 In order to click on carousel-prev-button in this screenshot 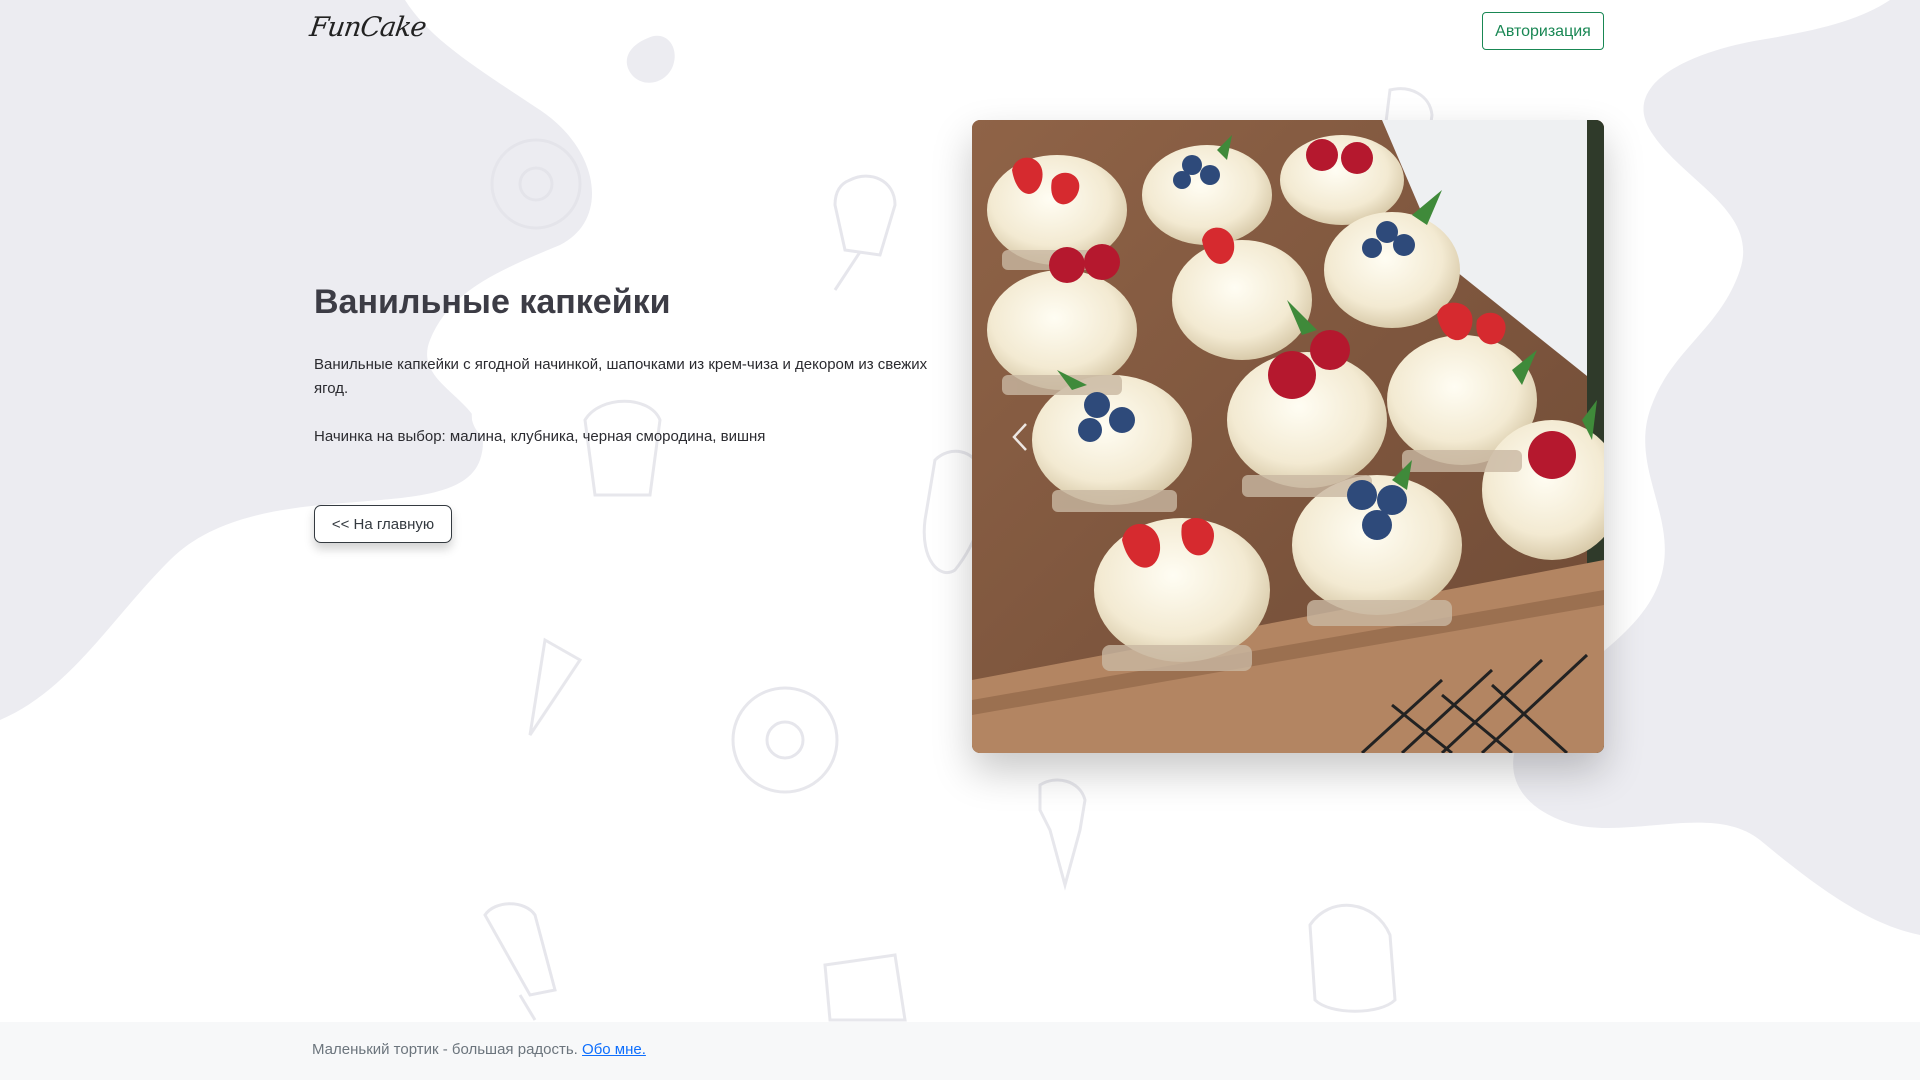, I will do `click(1017, 436)`.